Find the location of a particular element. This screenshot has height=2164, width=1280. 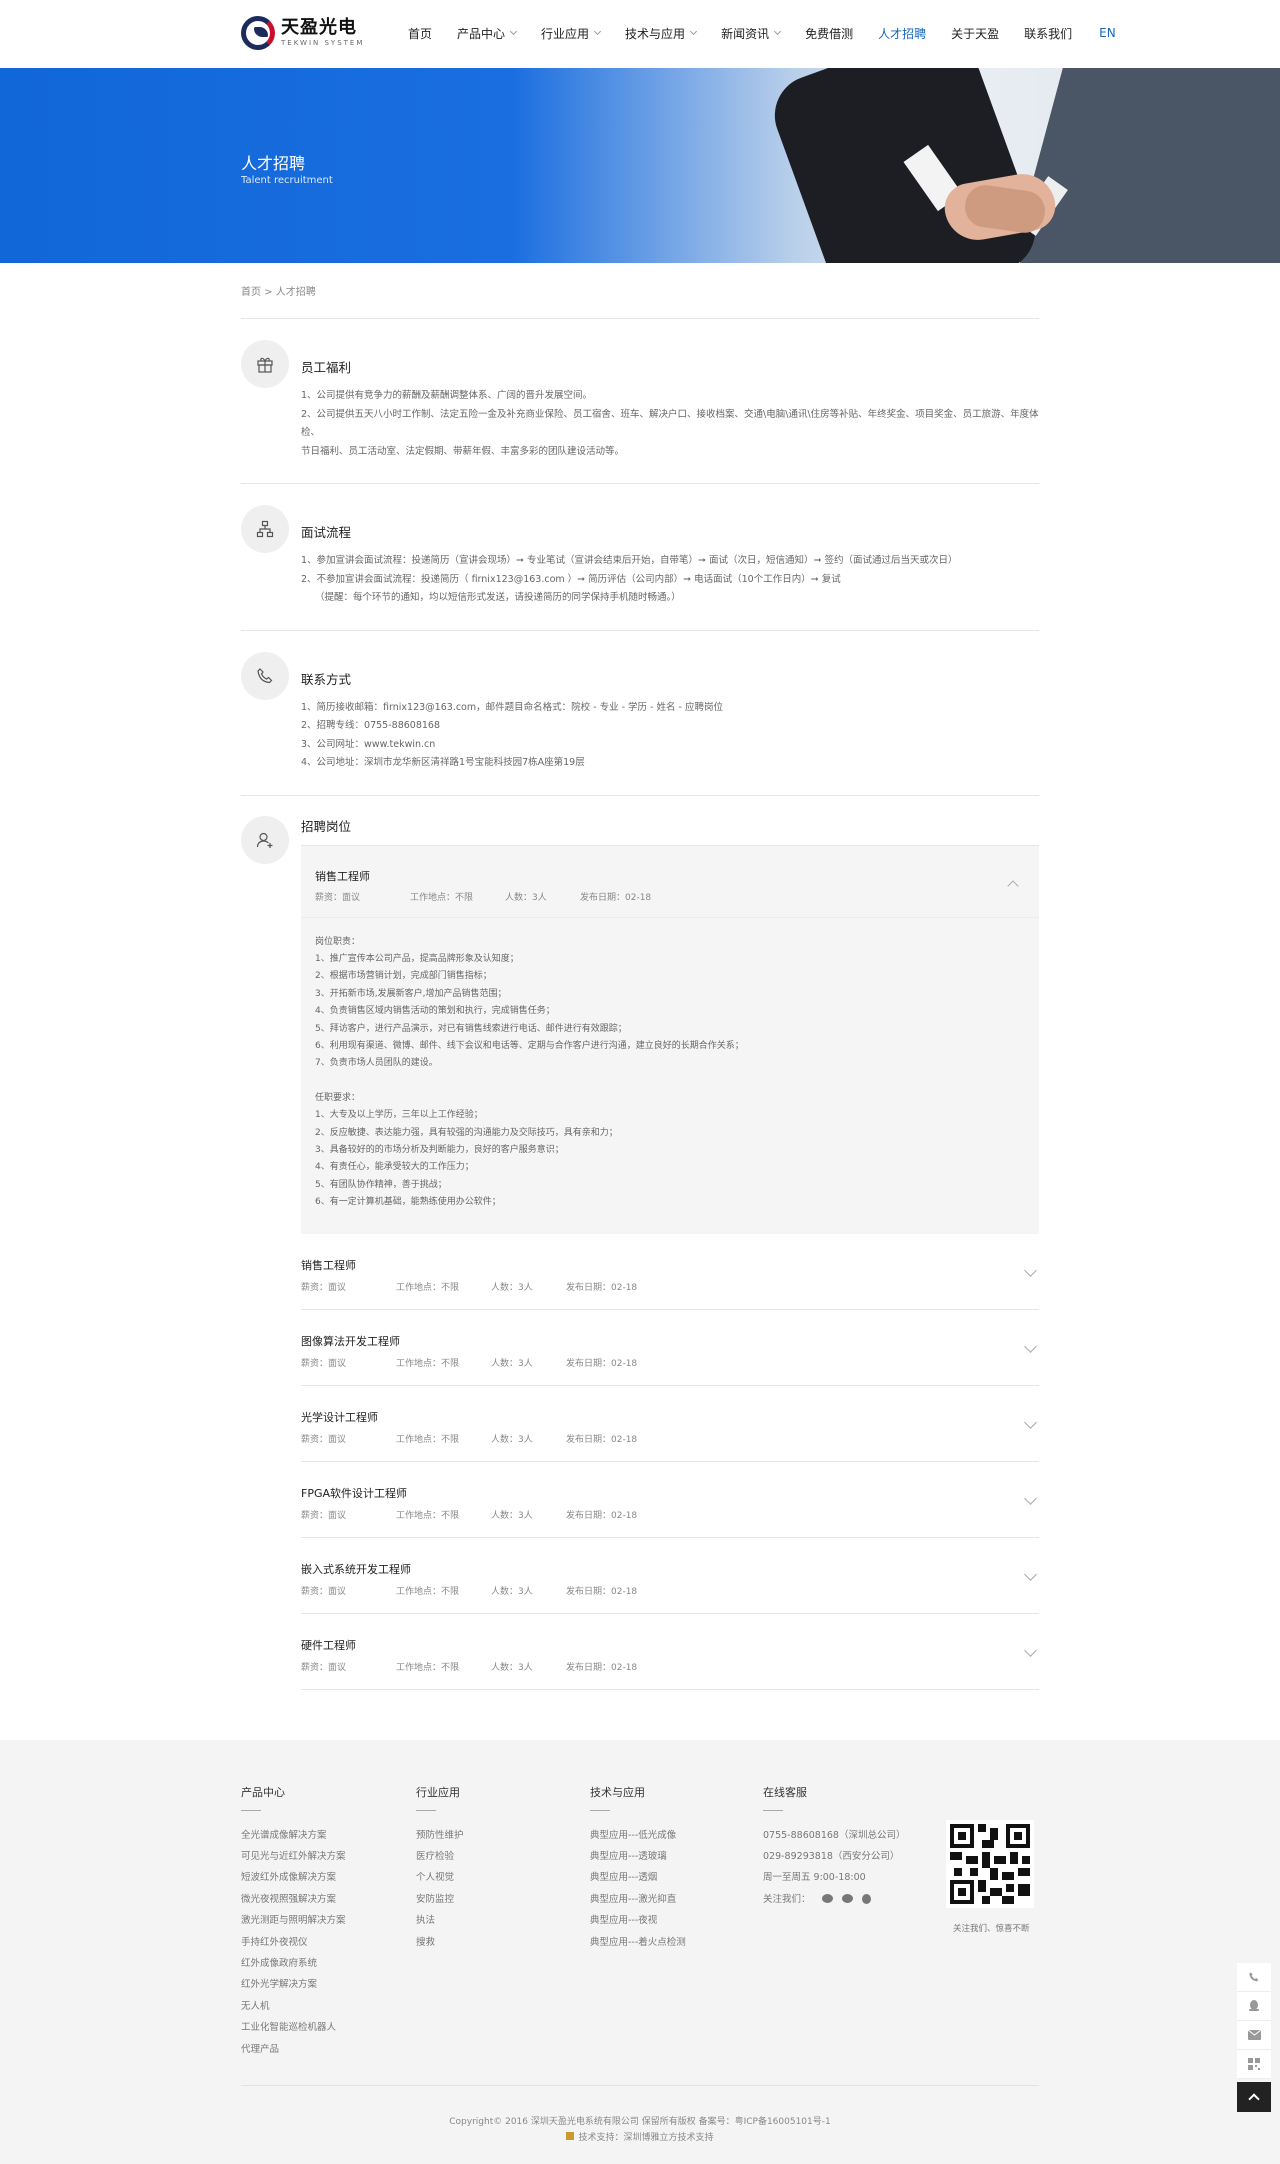

follow-us: 关注我们： is located at coordinates (834, 1899).